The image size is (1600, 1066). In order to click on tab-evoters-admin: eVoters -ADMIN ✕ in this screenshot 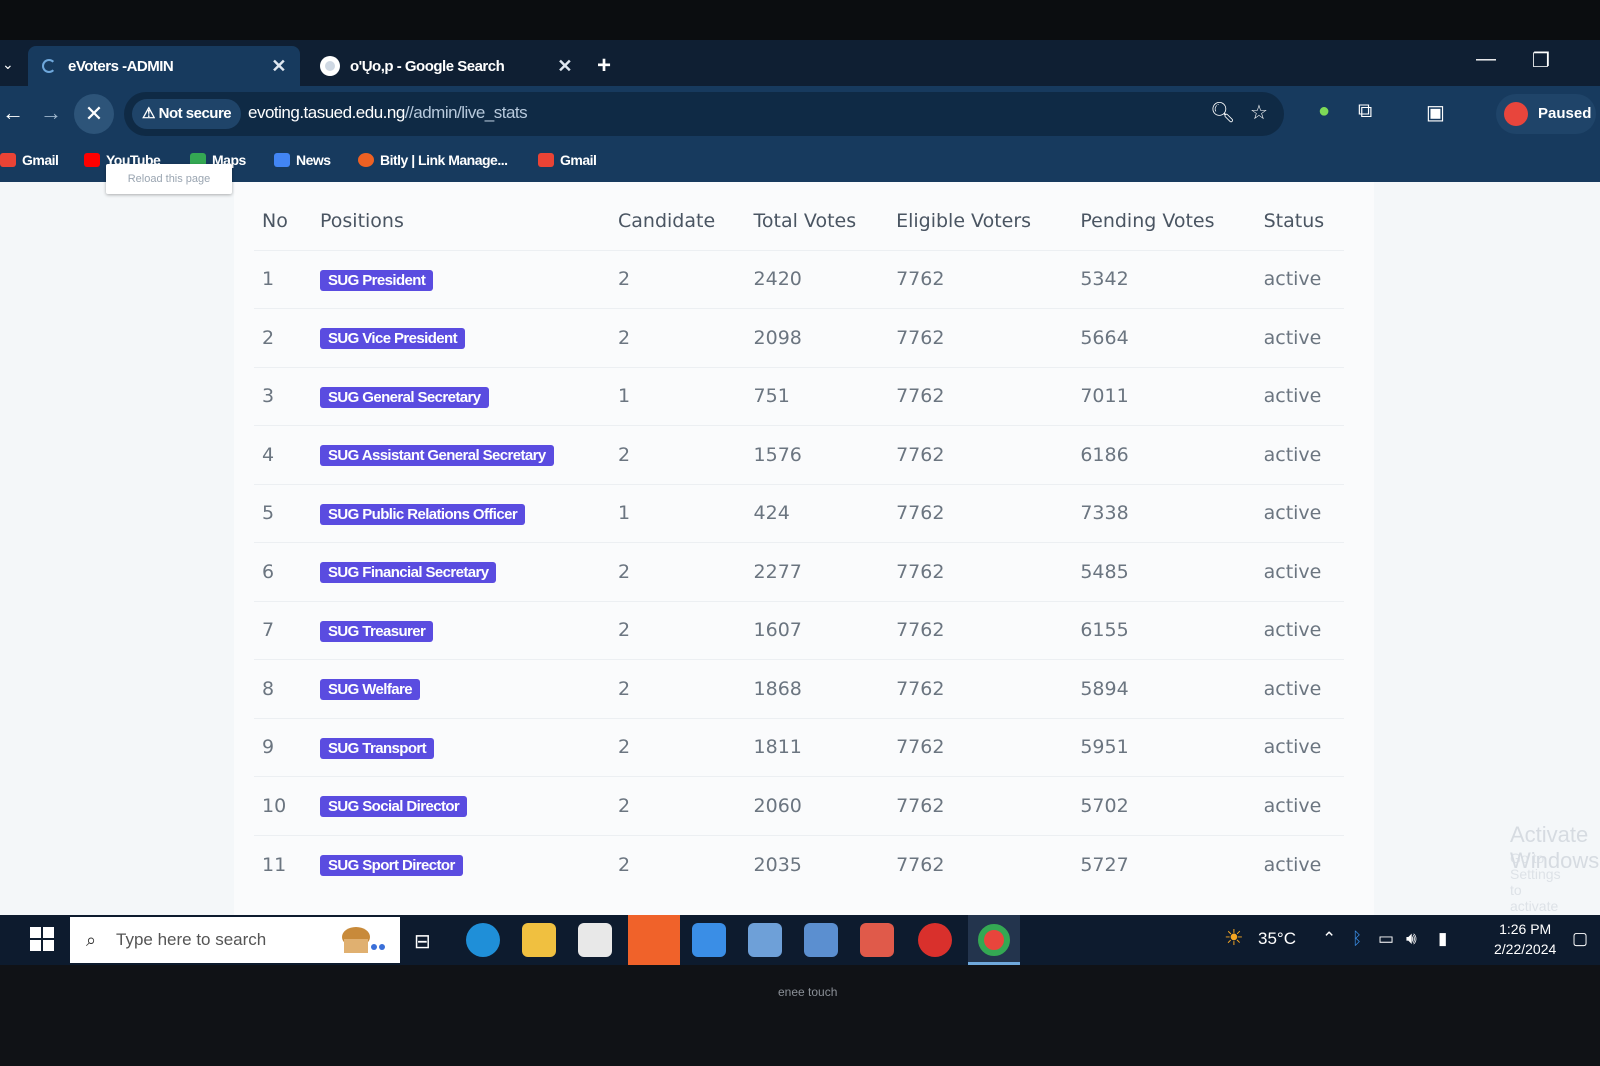, I will do `click(164, 66)`.